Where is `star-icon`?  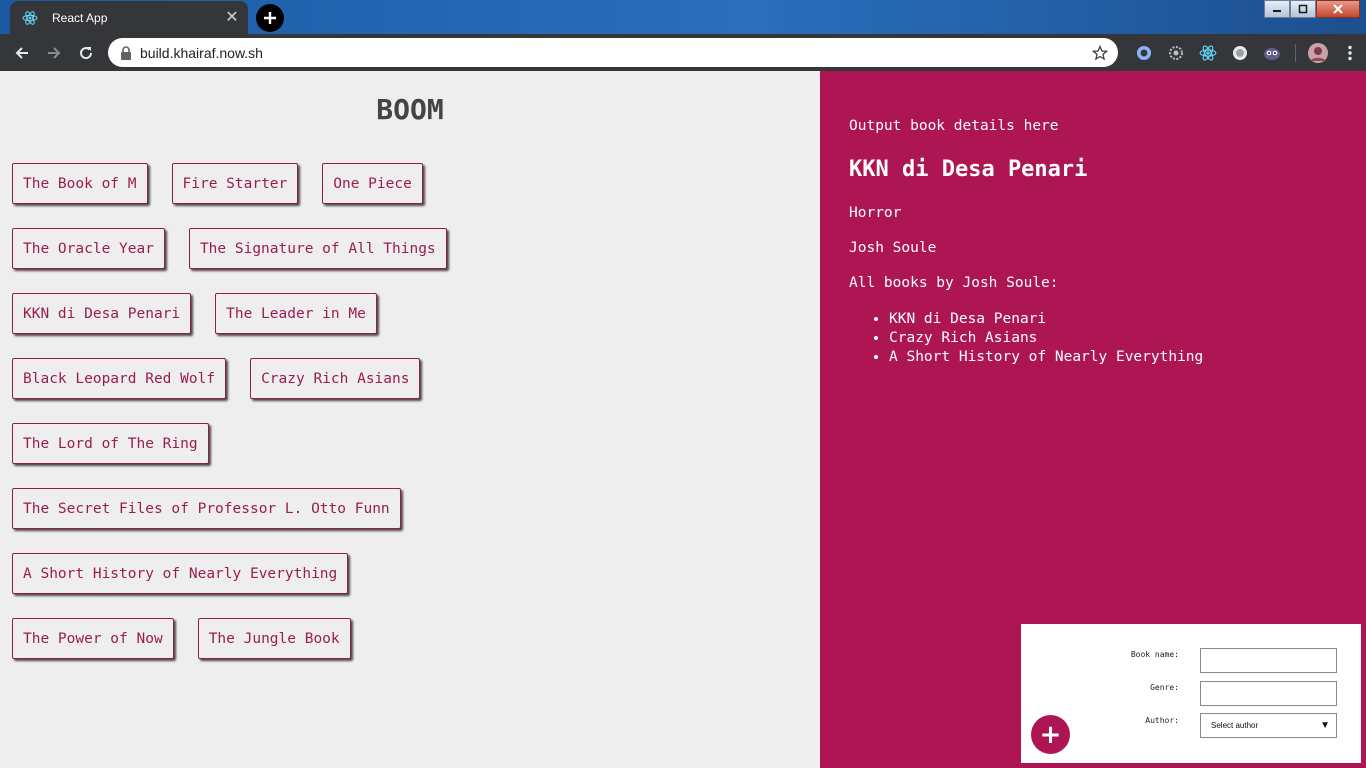 star-icon is located at coordinates (1100, 52).